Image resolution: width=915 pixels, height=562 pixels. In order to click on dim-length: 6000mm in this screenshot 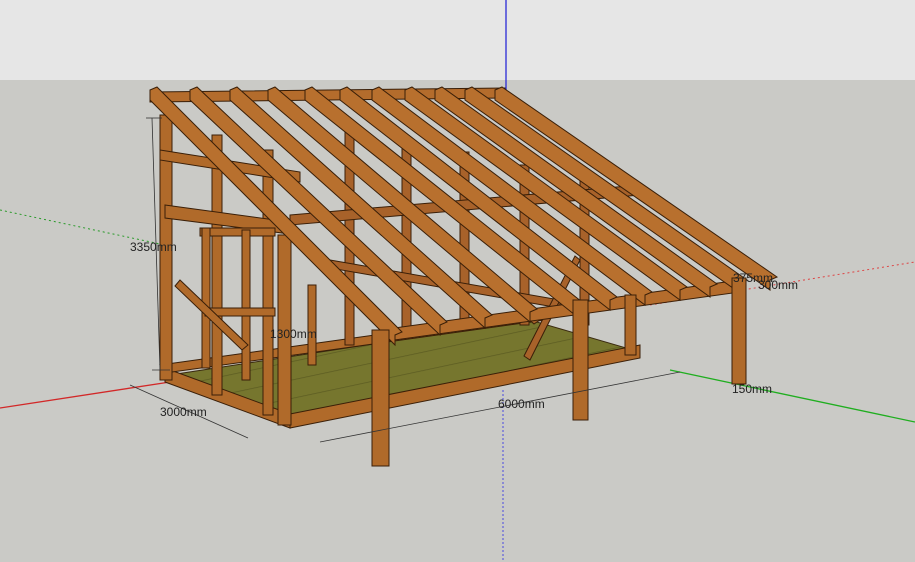, I will do `click(521, 404)`.